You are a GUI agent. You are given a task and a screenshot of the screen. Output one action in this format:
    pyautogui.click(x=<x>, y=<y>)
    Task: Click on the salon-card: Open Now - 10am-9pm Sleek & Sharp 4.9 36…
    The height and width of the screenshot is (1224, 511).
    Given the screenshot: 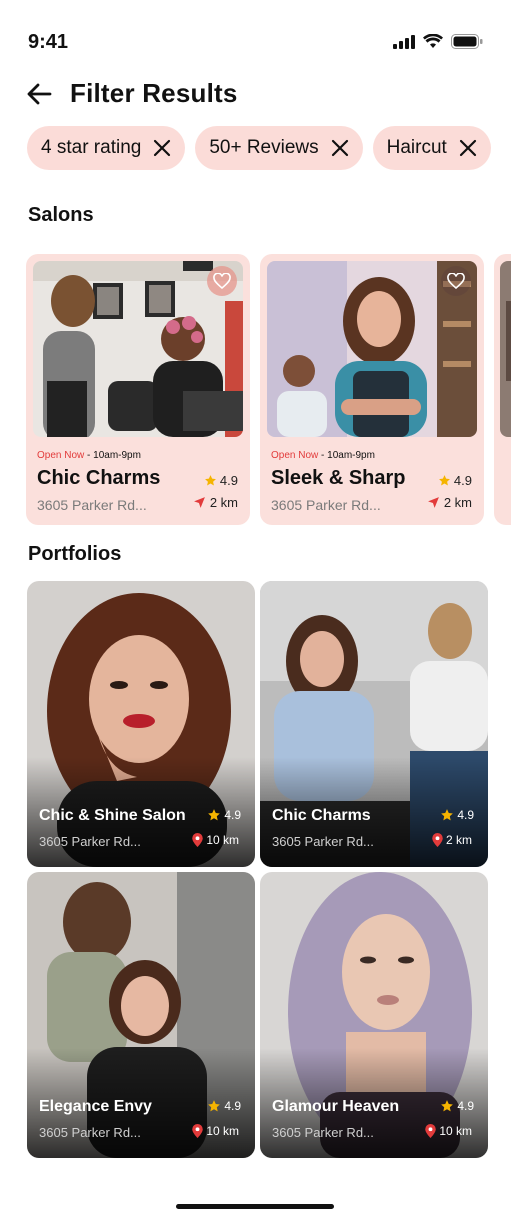 What is the action you would take?
    pyautogui.click(x=372, y=389)
    